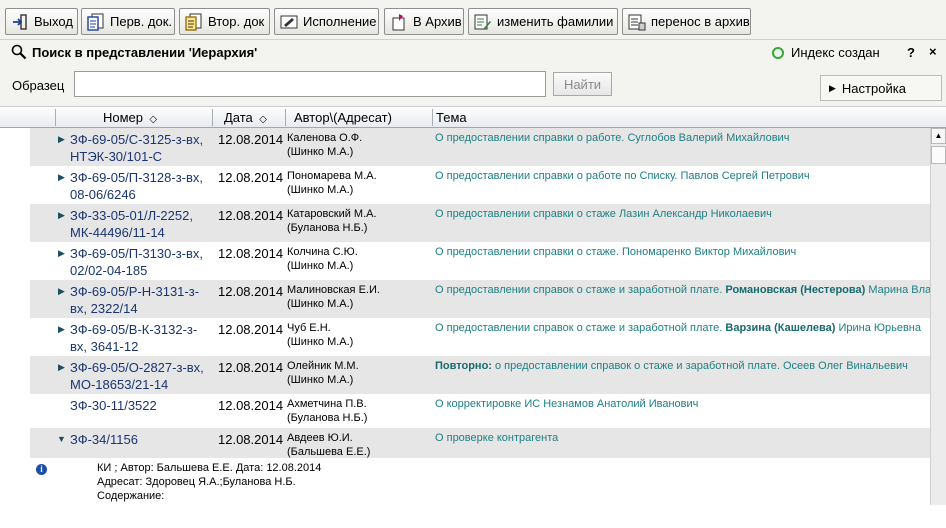  What do you see at coordinates (686, 21) in the screenshot?
I see `move-to-archive-button: перенос в архив` at bounding box center [686, 21].